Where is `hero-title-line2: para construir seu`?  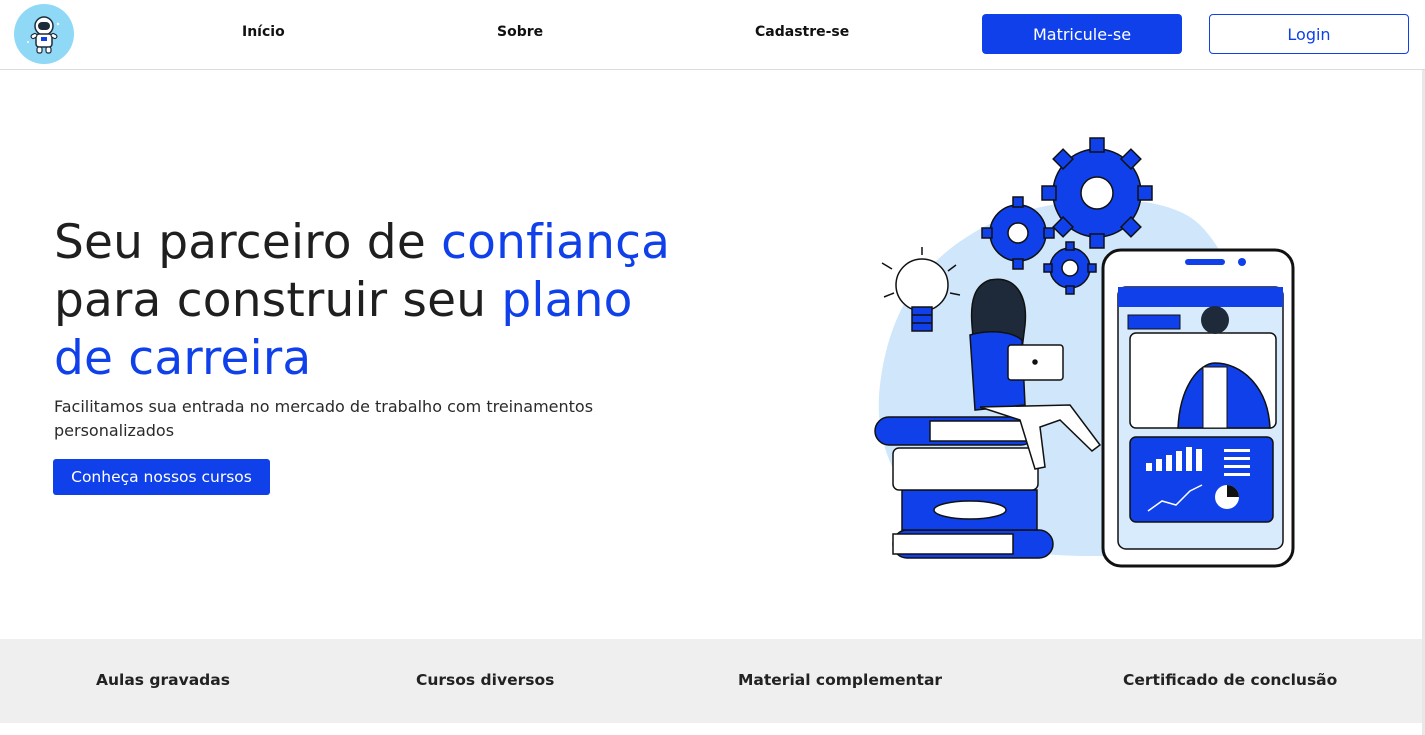 hero-title-line2: para construir seu is located at coordinates (278, 300).